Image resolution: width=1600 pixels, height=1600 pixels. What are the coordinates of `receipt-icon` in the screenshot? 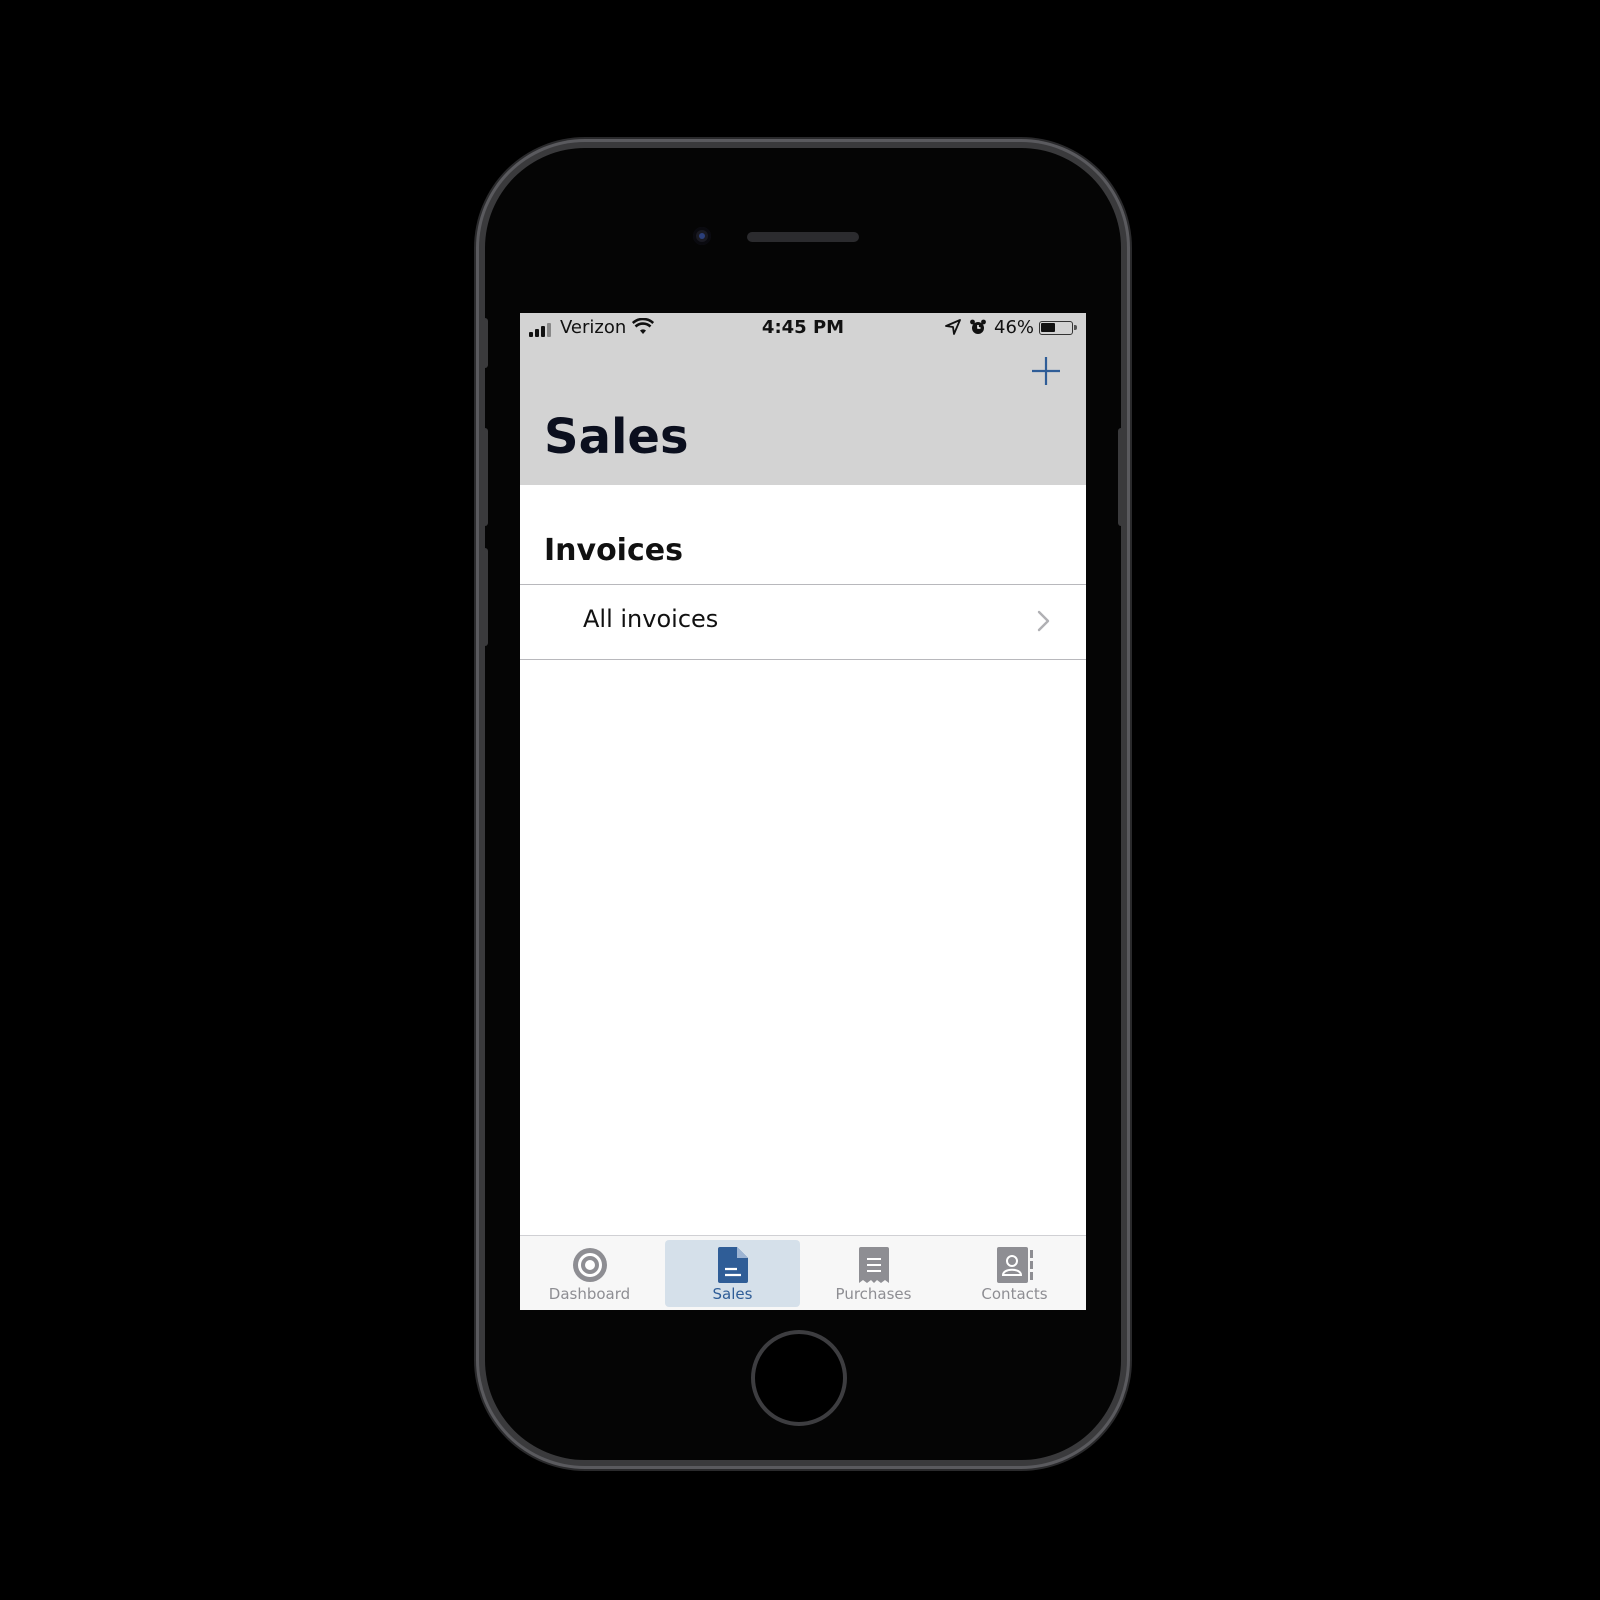 It's located at (874, 1267).